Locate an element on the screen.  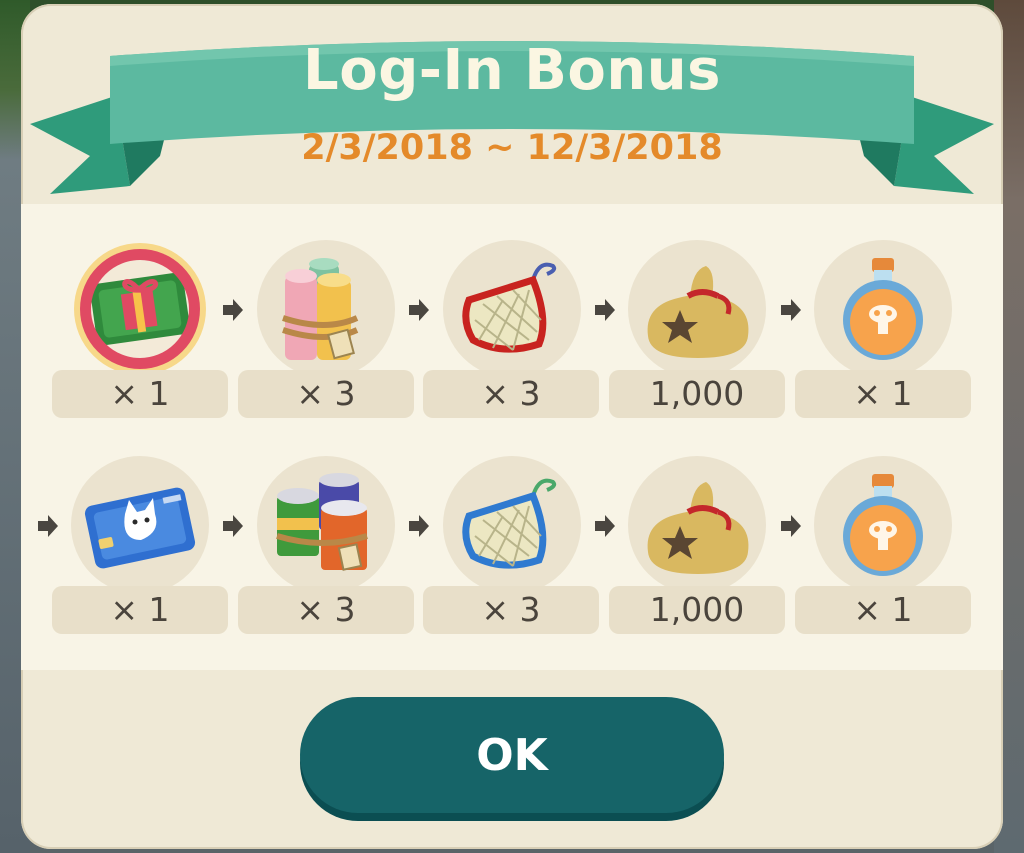
dialog-title: Log-In Bonus is located at coordinates (512, 70).